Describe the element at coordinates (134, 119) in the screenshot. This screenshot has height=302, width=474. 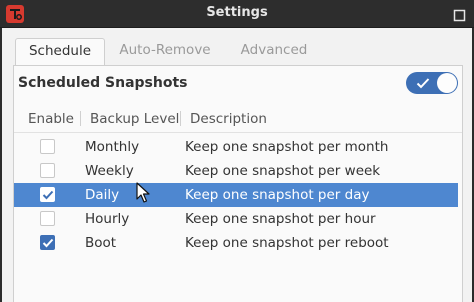
I see `column-header-backup-level: Backup Level` at that location.